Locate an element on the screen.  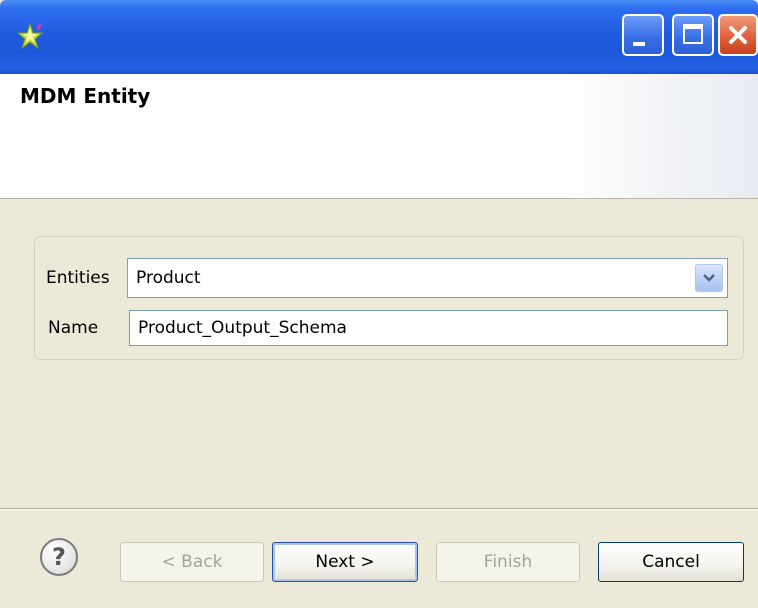
entities-selected-value: Product is located at coordinates (168, 278).